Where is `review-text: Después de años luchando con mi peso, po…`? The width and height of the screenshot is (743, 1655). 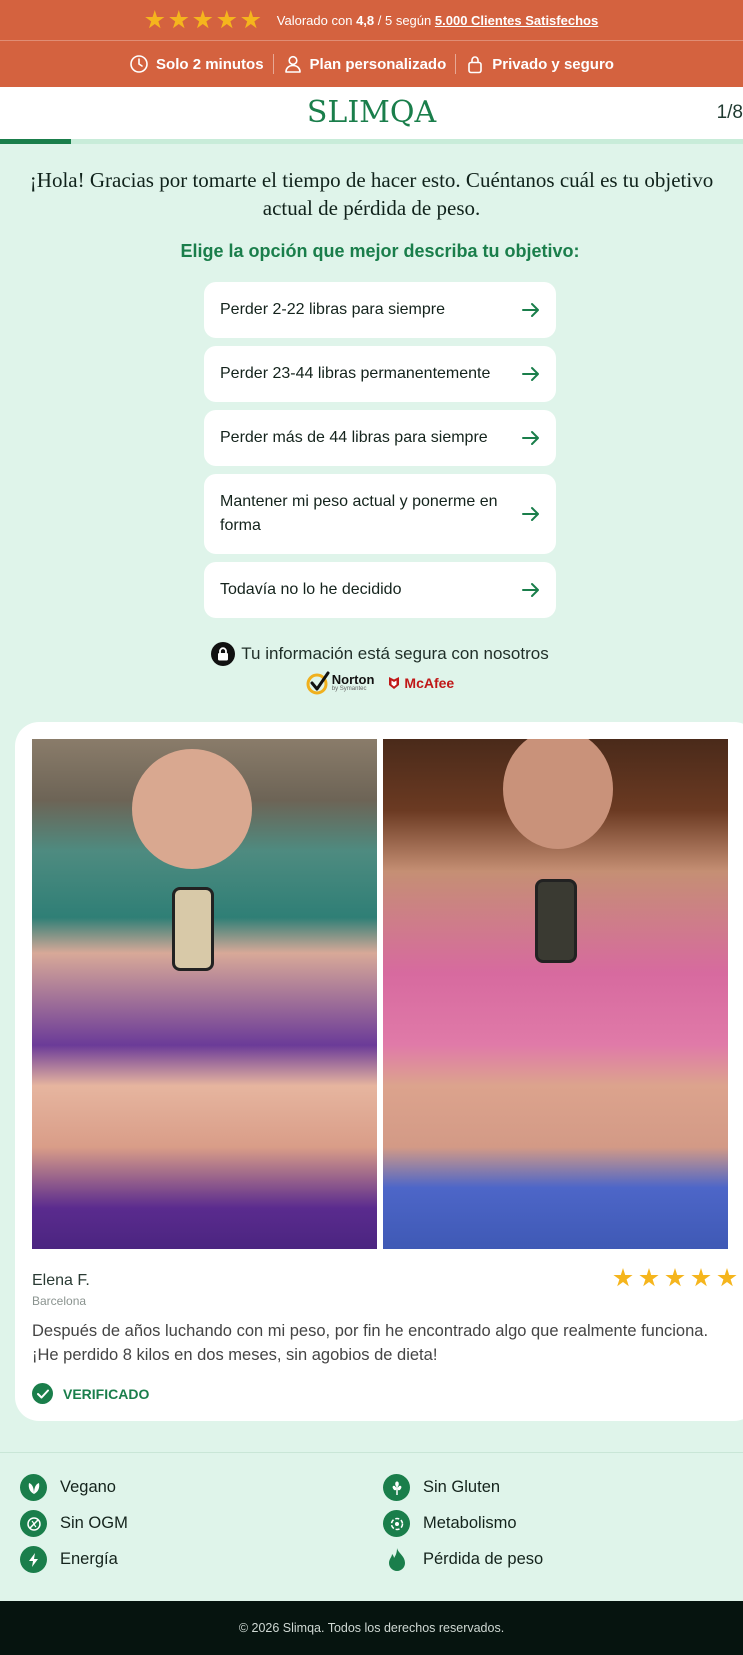
review-text: Después de años luchando con mi peso, po… is located at coordinates (370, 1343).